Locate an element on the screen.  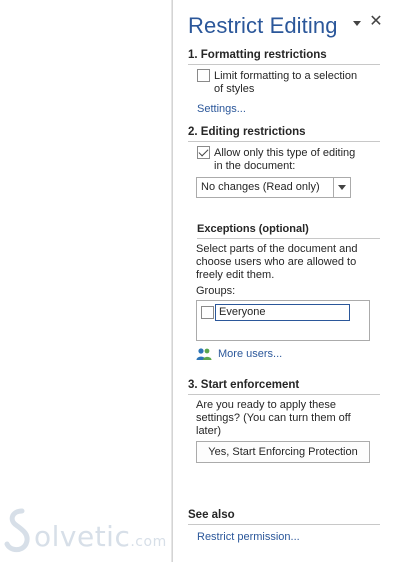
editing-type-dropdown: No changes (Read only) is located at coordinates (273, 187).